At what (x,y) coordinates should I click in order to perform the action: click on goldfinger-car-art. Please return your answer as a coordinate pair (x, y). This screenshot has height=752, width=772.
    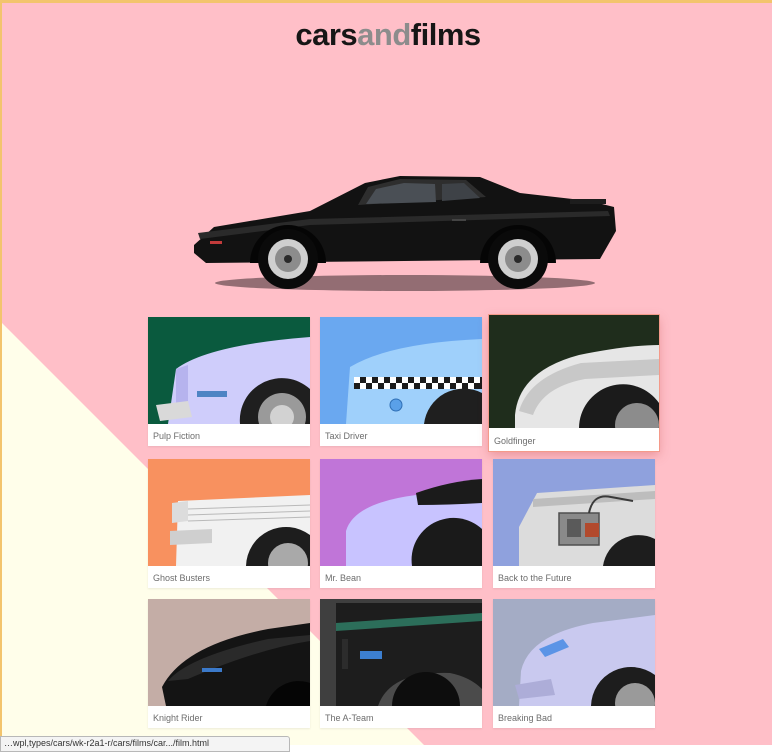
    Looking at the image, I should click on (574, 371).